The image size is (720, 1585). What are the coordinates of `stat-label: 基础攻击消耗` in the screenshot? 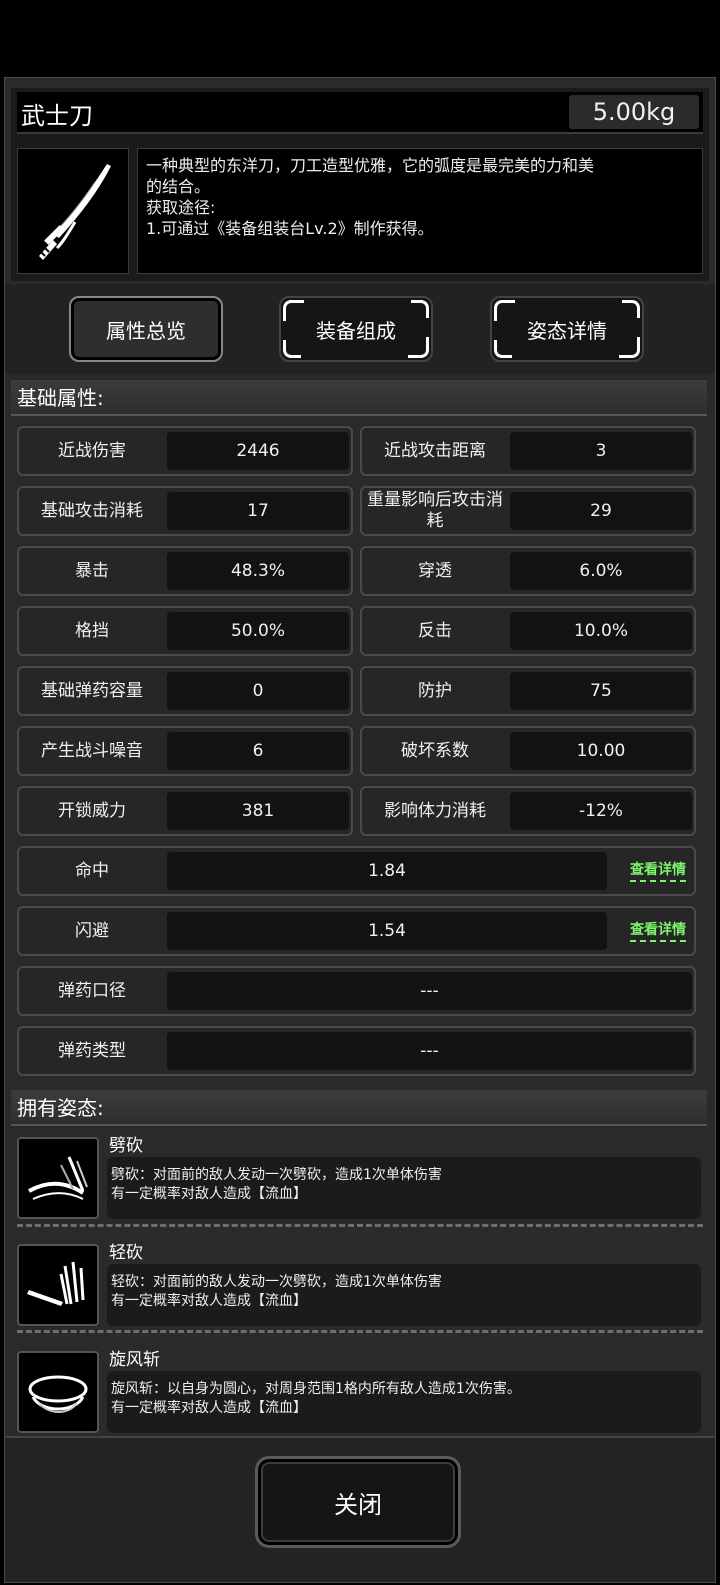 It's located at (92, 510).